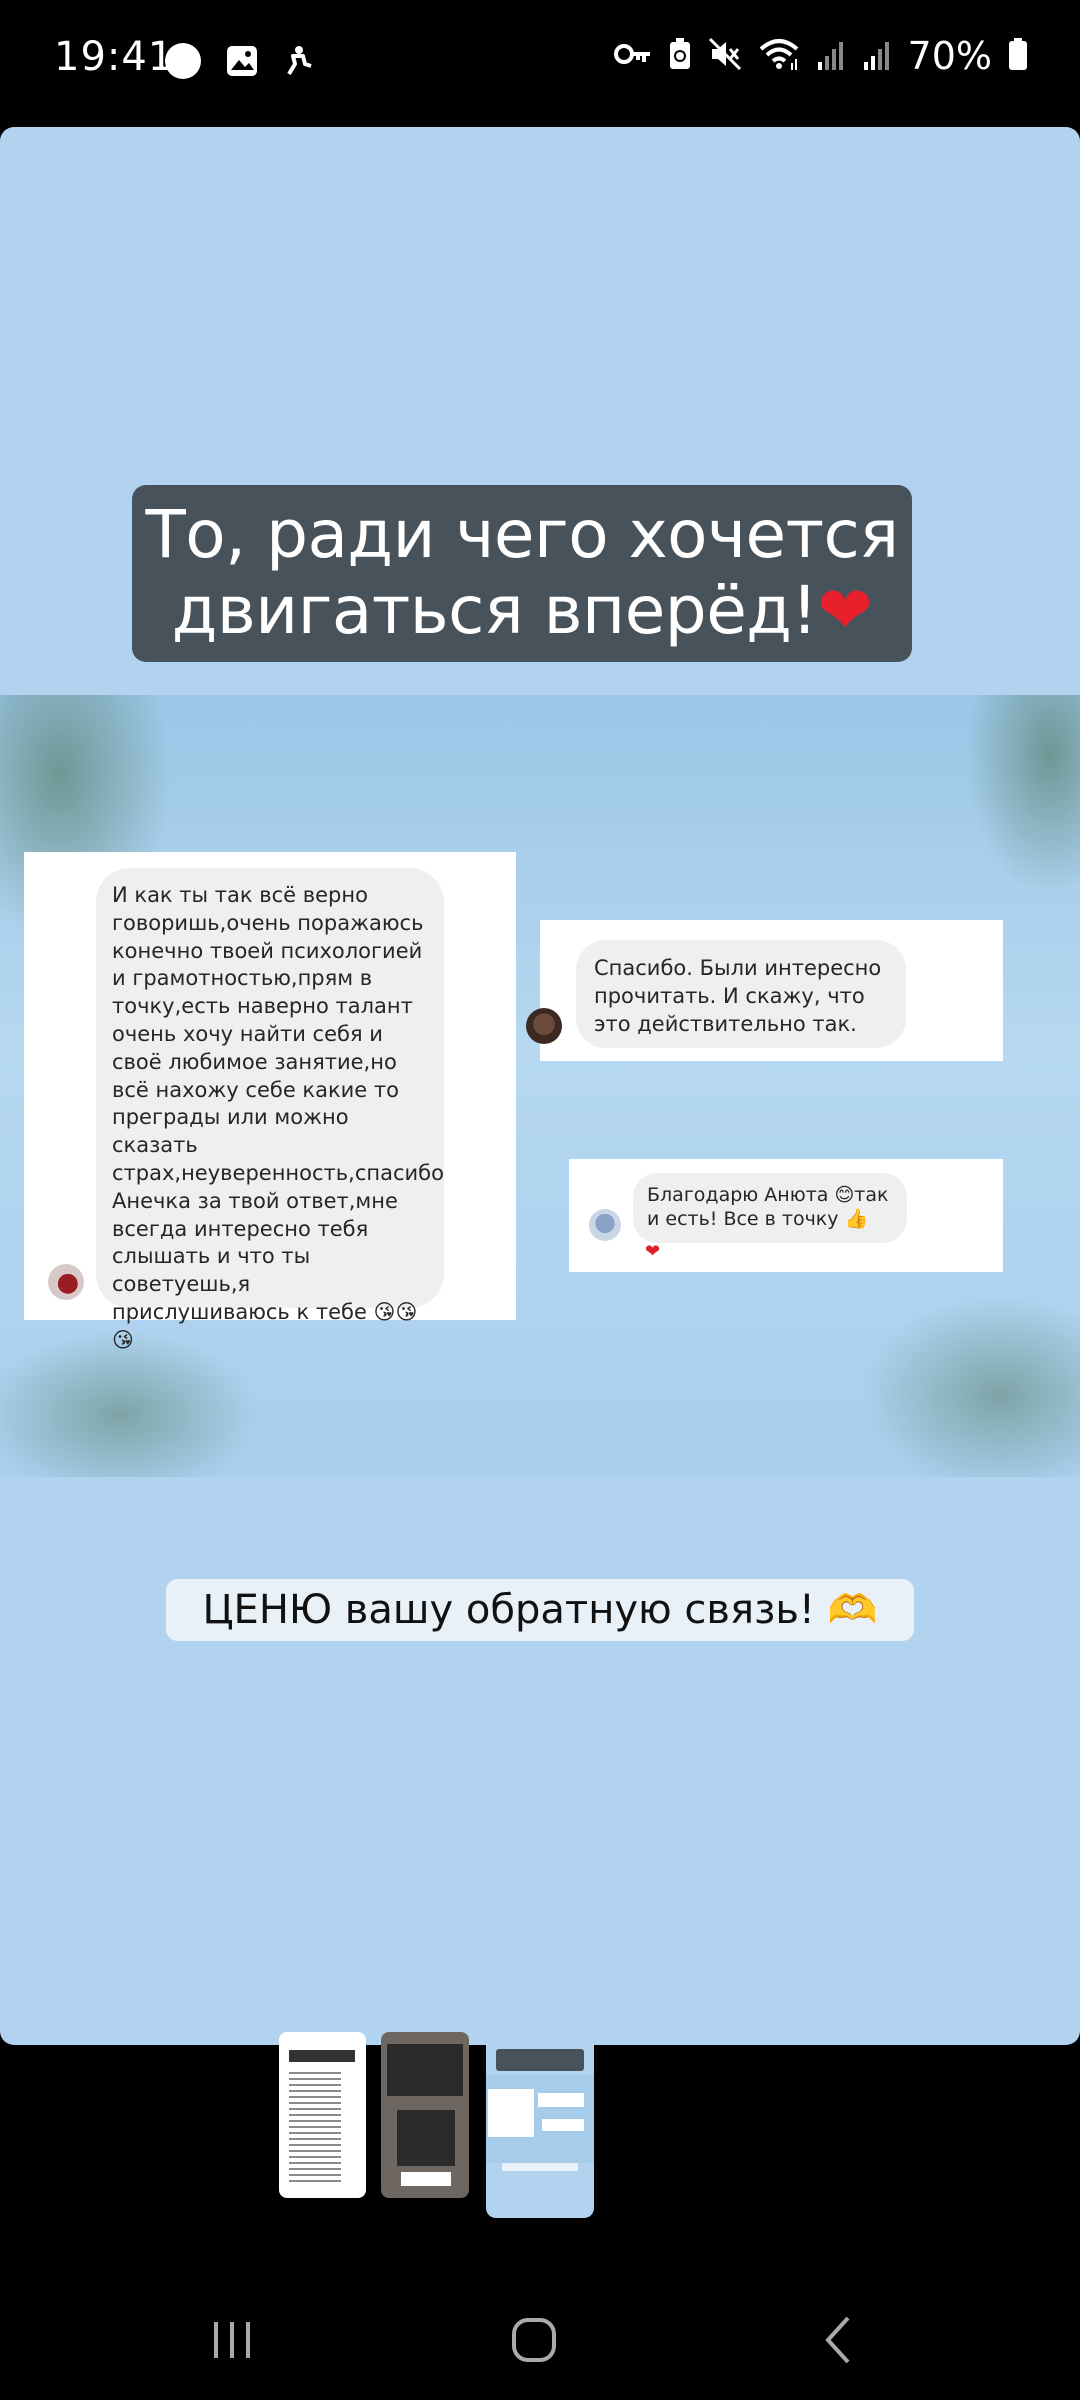 This screenshot has width=1080, height=2400. I want to click on heart-reaction-icon: ❤, so click(653, 1251).